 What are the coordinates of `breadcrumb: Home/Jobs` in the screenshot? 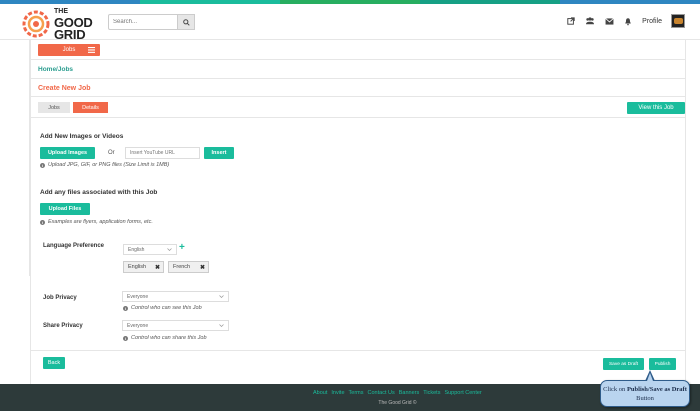 It's located at (55, 69).